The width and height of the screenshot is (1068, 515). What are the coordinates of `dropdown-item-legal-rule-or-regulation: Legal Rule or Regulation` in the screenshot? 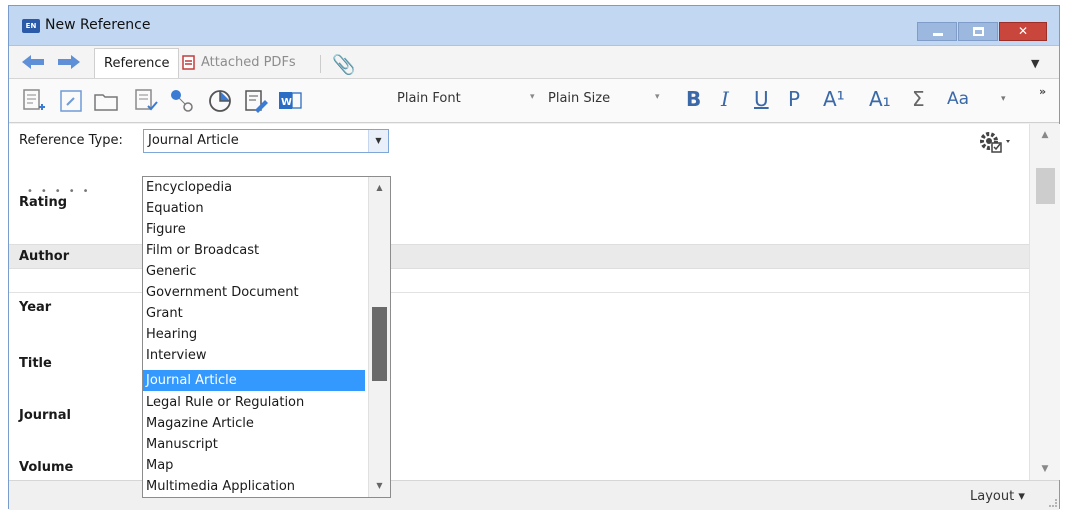 It's located at (254, 402).